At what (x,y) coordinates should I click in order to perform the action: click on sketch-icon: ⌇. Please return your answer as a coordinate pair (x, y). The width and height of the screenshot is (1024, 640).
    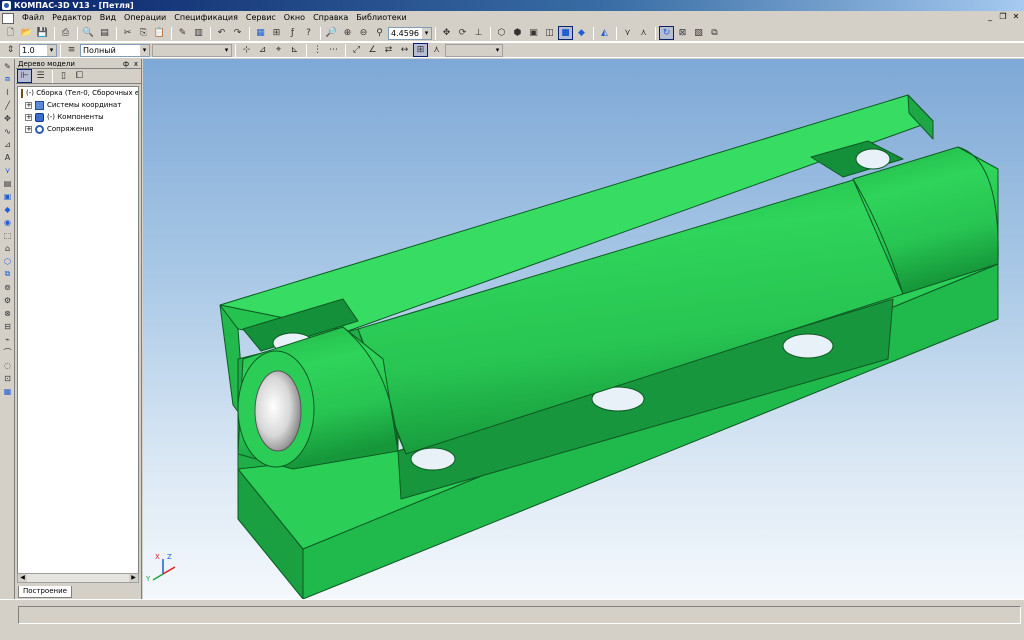
    Looking at the image, I should click on (7, 92).